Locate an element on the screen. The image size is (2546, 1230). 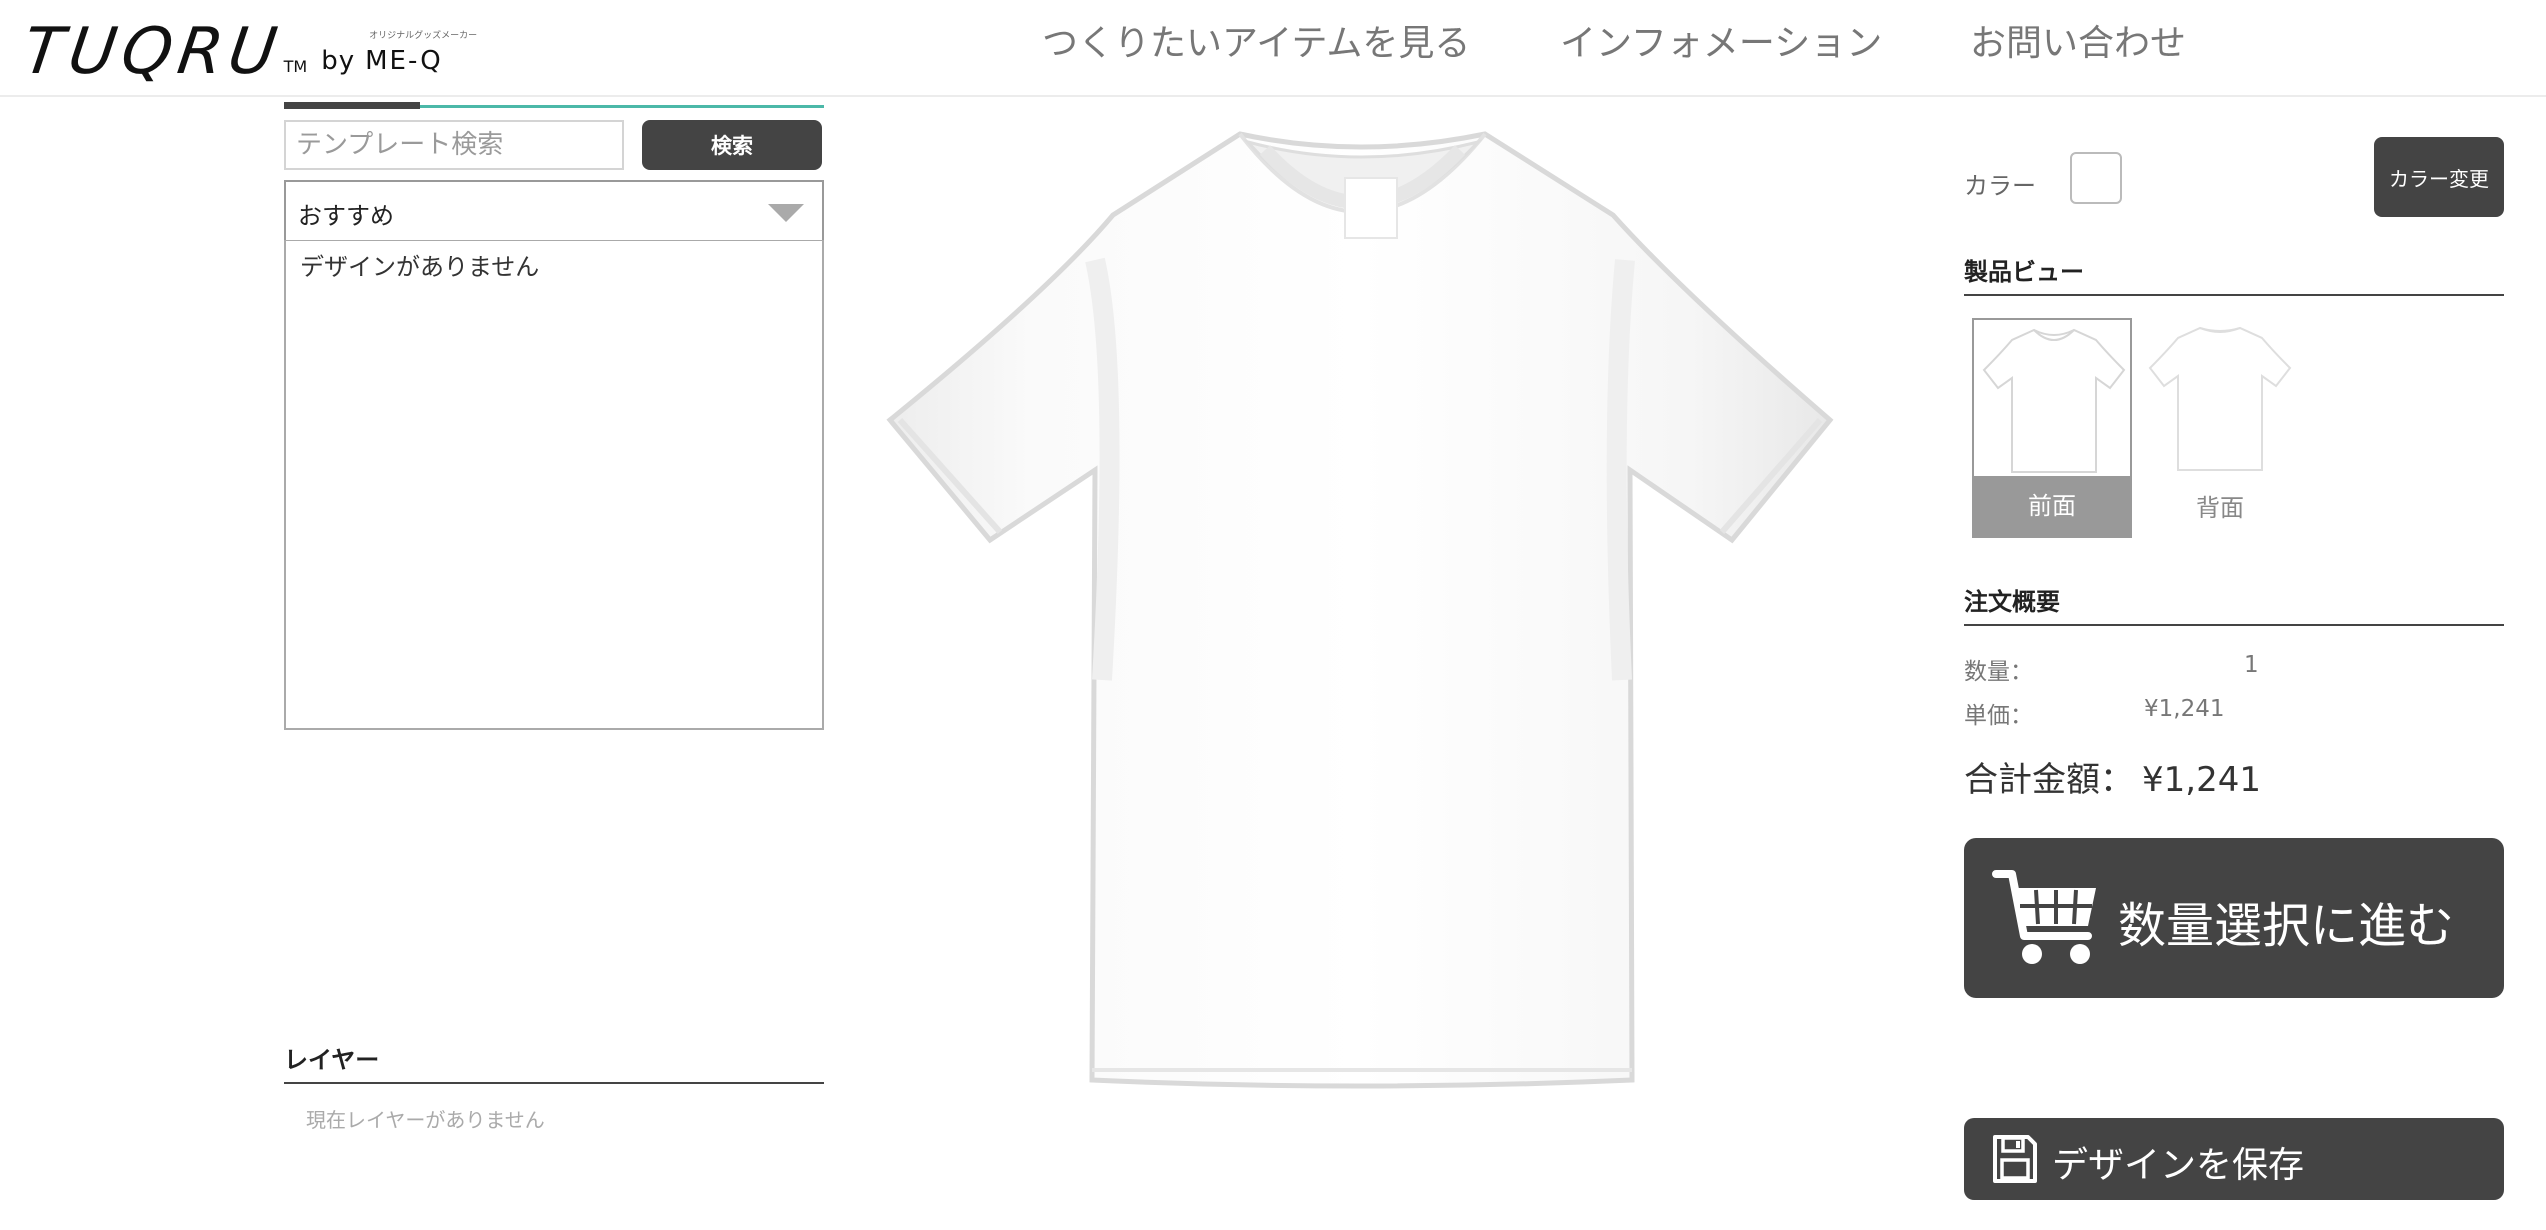
total-value: ¥1,241 is located at coordinates (2201, 780).